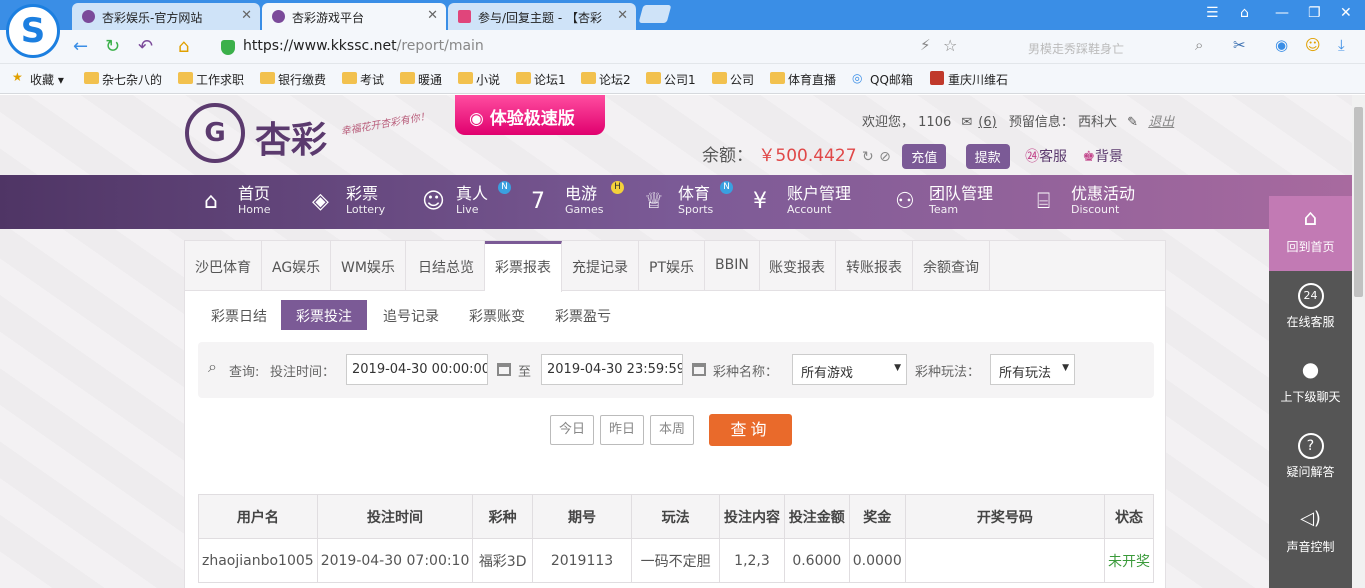  What do you see at coordinates (874, 266) in the screenshot?
I see `tab-transfer: 转账报表` at bounding box center [874, 266].